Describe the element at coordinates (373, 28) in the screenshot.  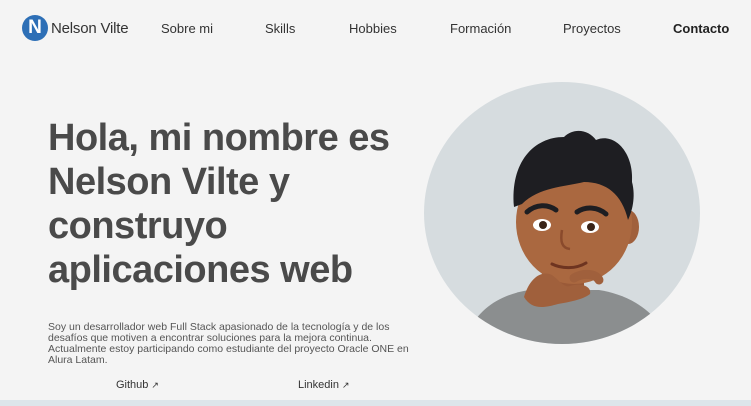
I see `nav-hobbies: Hobbies` at that location.